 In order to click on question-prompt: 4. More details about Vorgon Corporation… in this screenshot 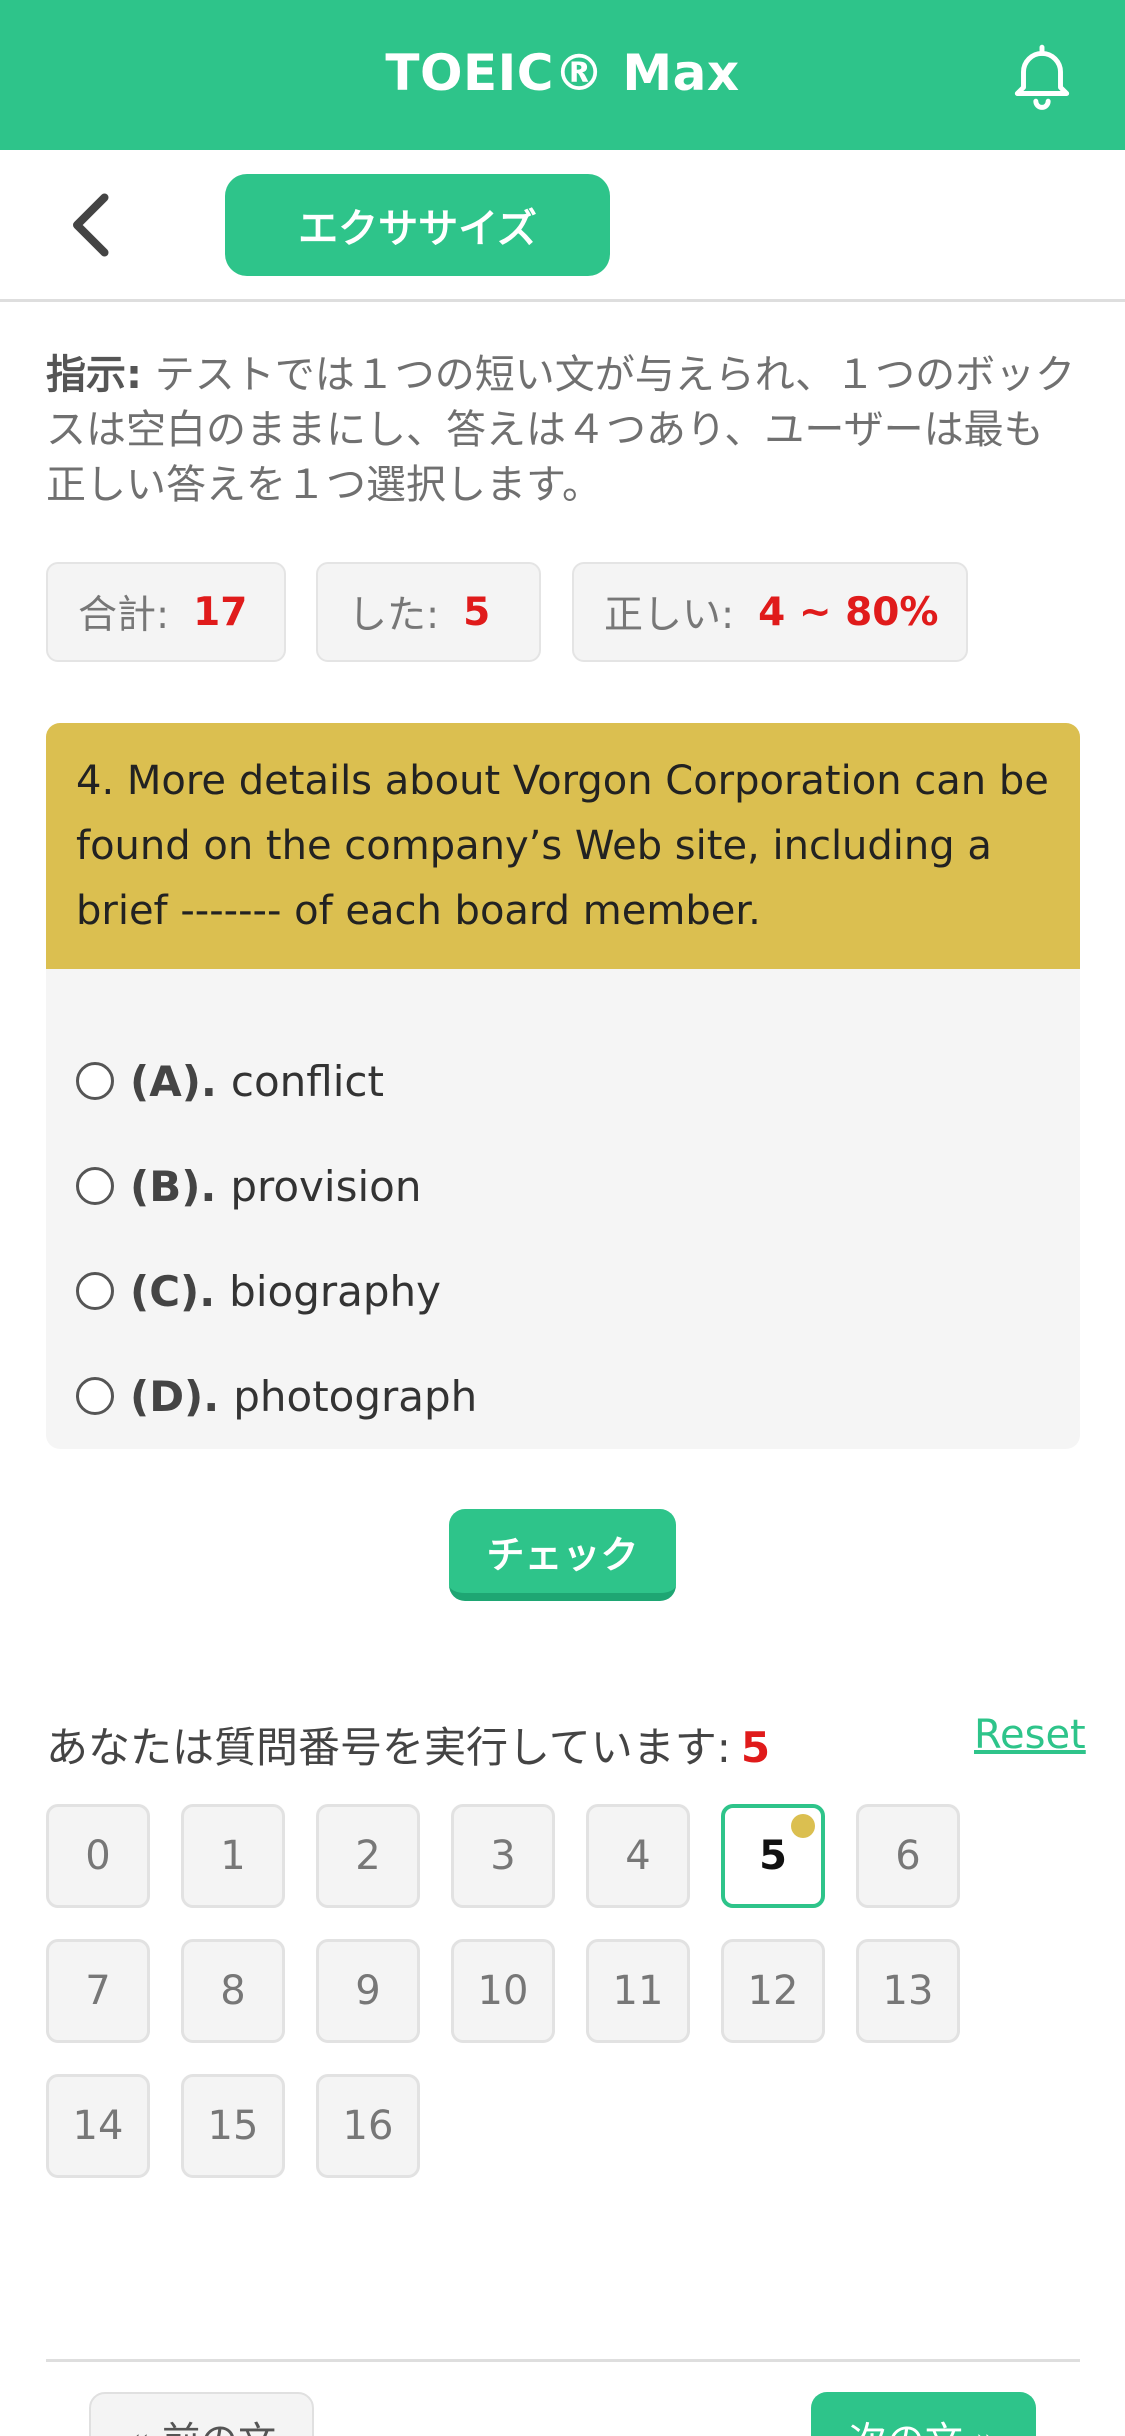, I will do `click(563, 846)`.